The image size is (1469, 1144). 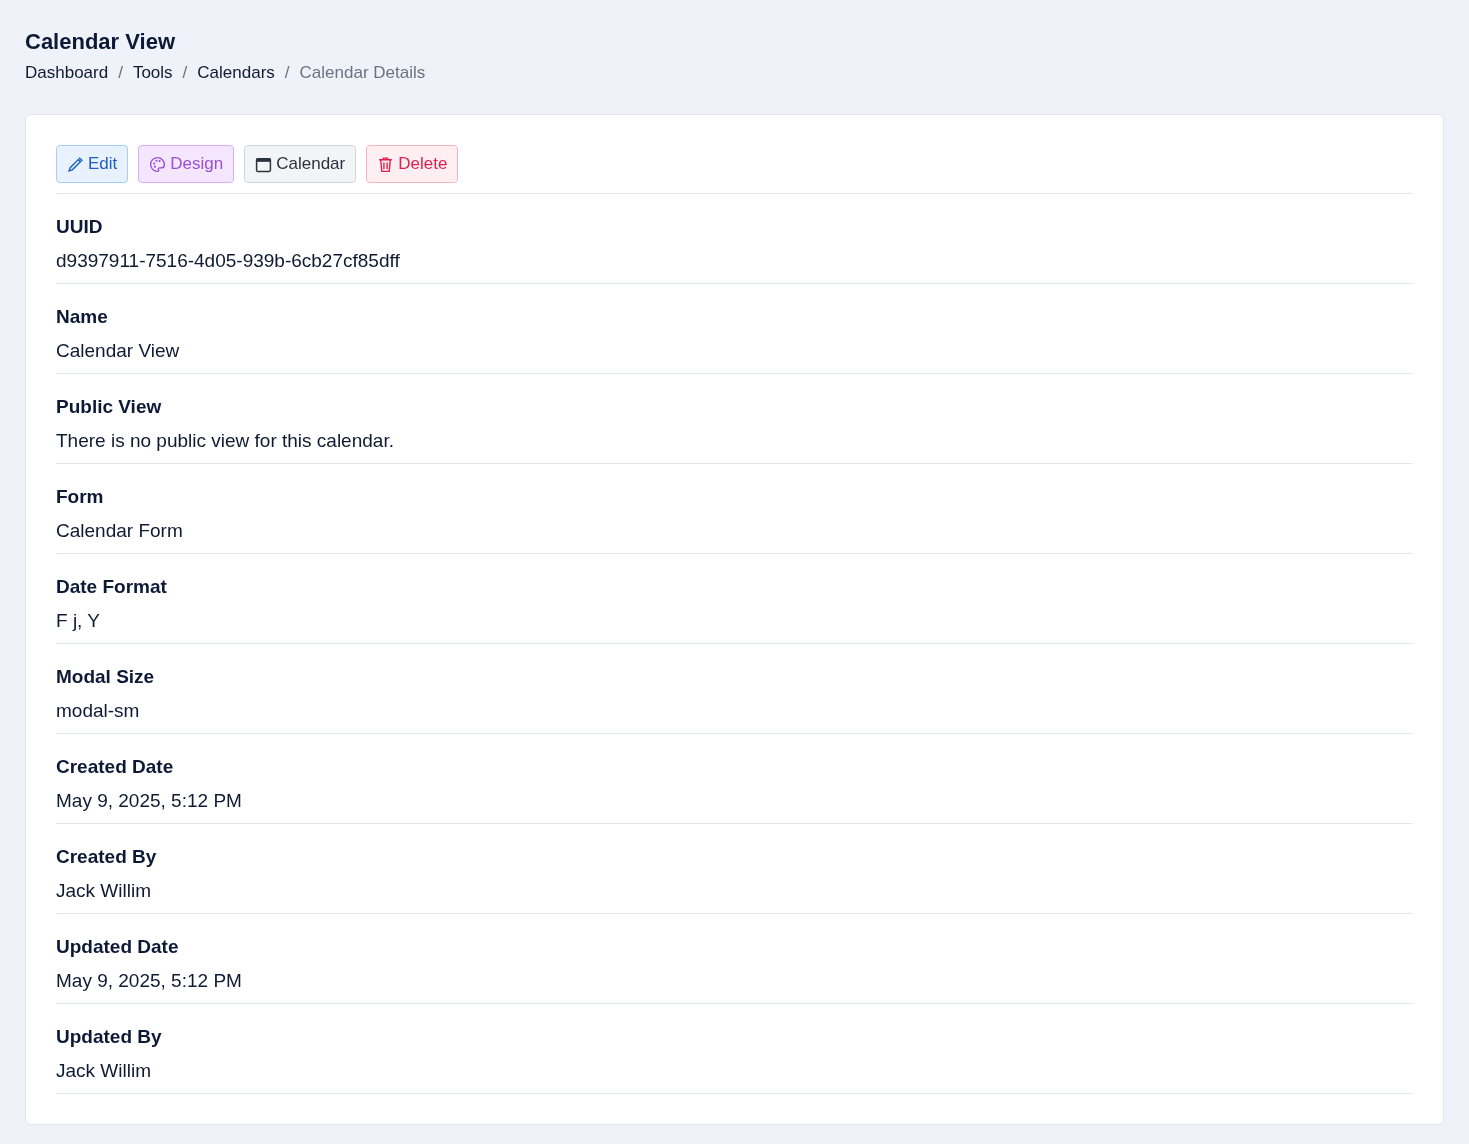 I want to click on field-value: d9397911-7516-4d05-939b-6cb27cf85dff, so click(x=228, y=261).